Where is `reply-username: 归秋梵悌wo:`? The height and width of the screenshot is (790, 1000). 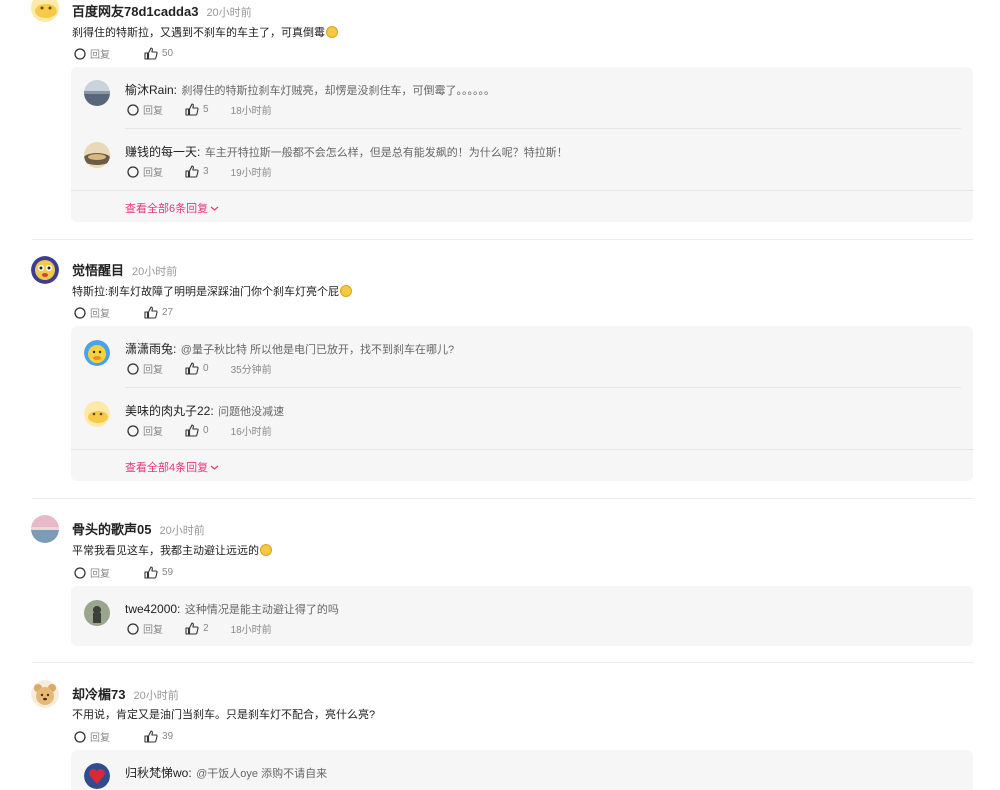 reply-username: 归秋梵悌wo: is located at coordinates (158, 773).